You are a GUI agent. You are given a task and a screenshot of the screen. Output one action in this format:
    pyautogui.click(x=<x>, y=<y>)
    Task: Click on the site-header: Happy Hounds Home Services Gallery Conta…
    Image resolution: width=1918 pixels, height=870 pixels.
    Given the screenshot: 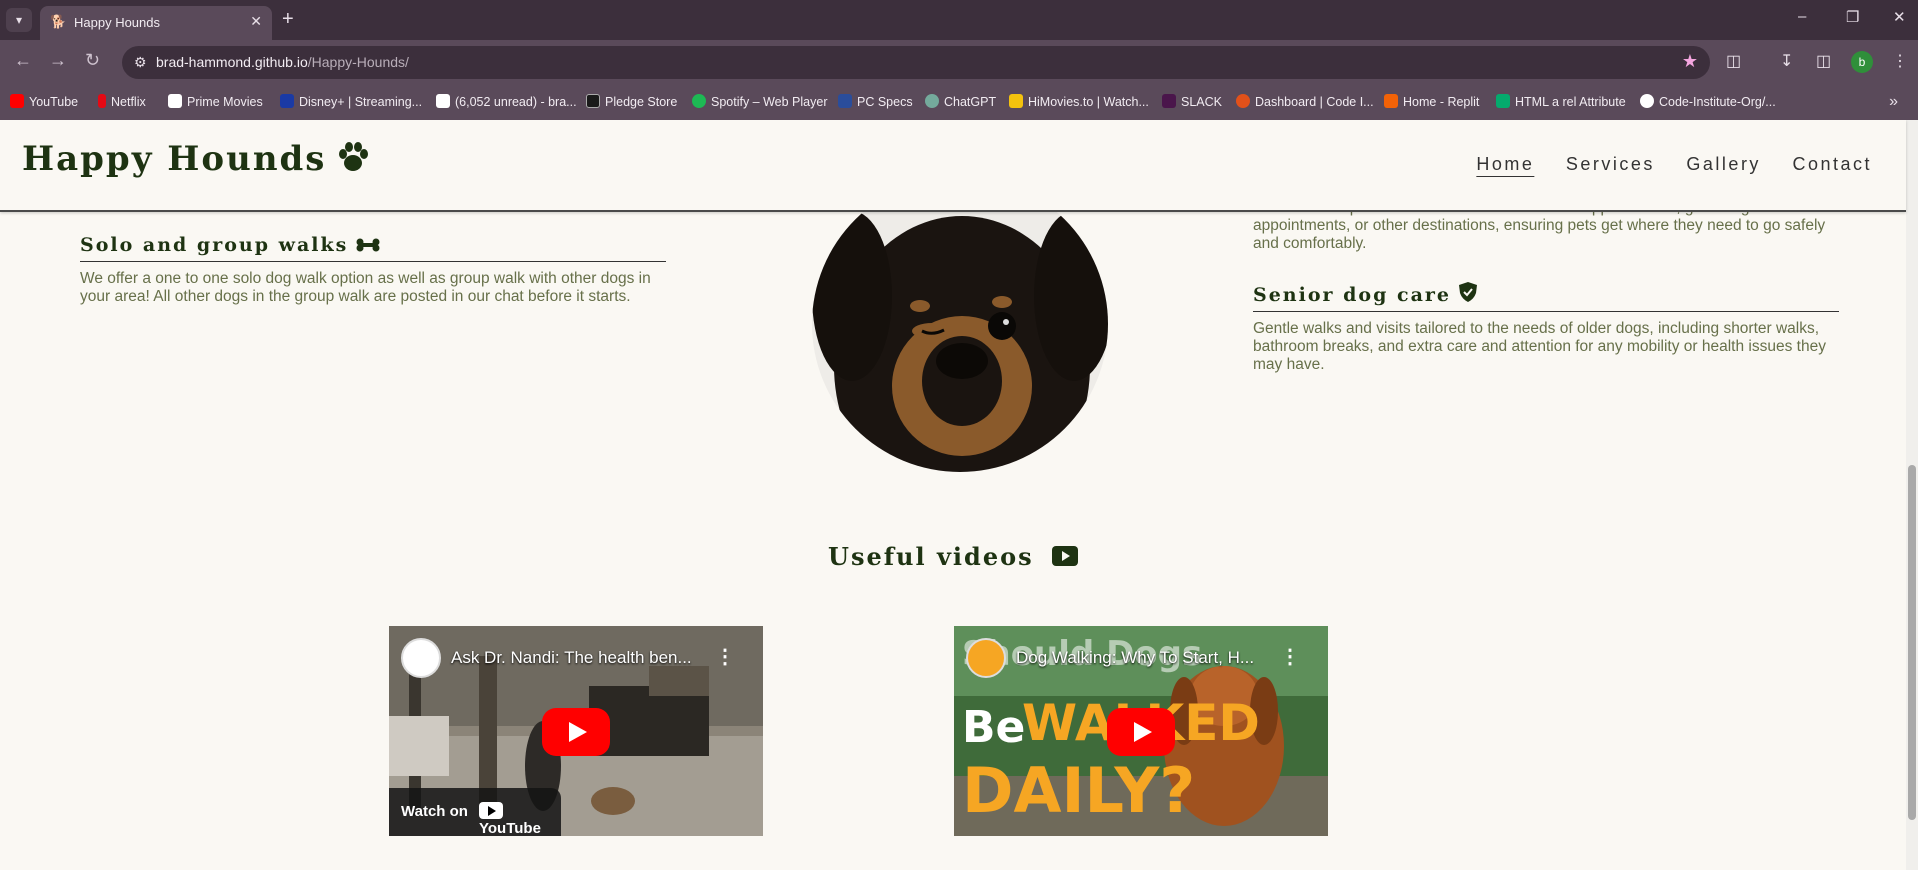 What is the action you would take?
    pyautogui.click(x=953, y=166)
    